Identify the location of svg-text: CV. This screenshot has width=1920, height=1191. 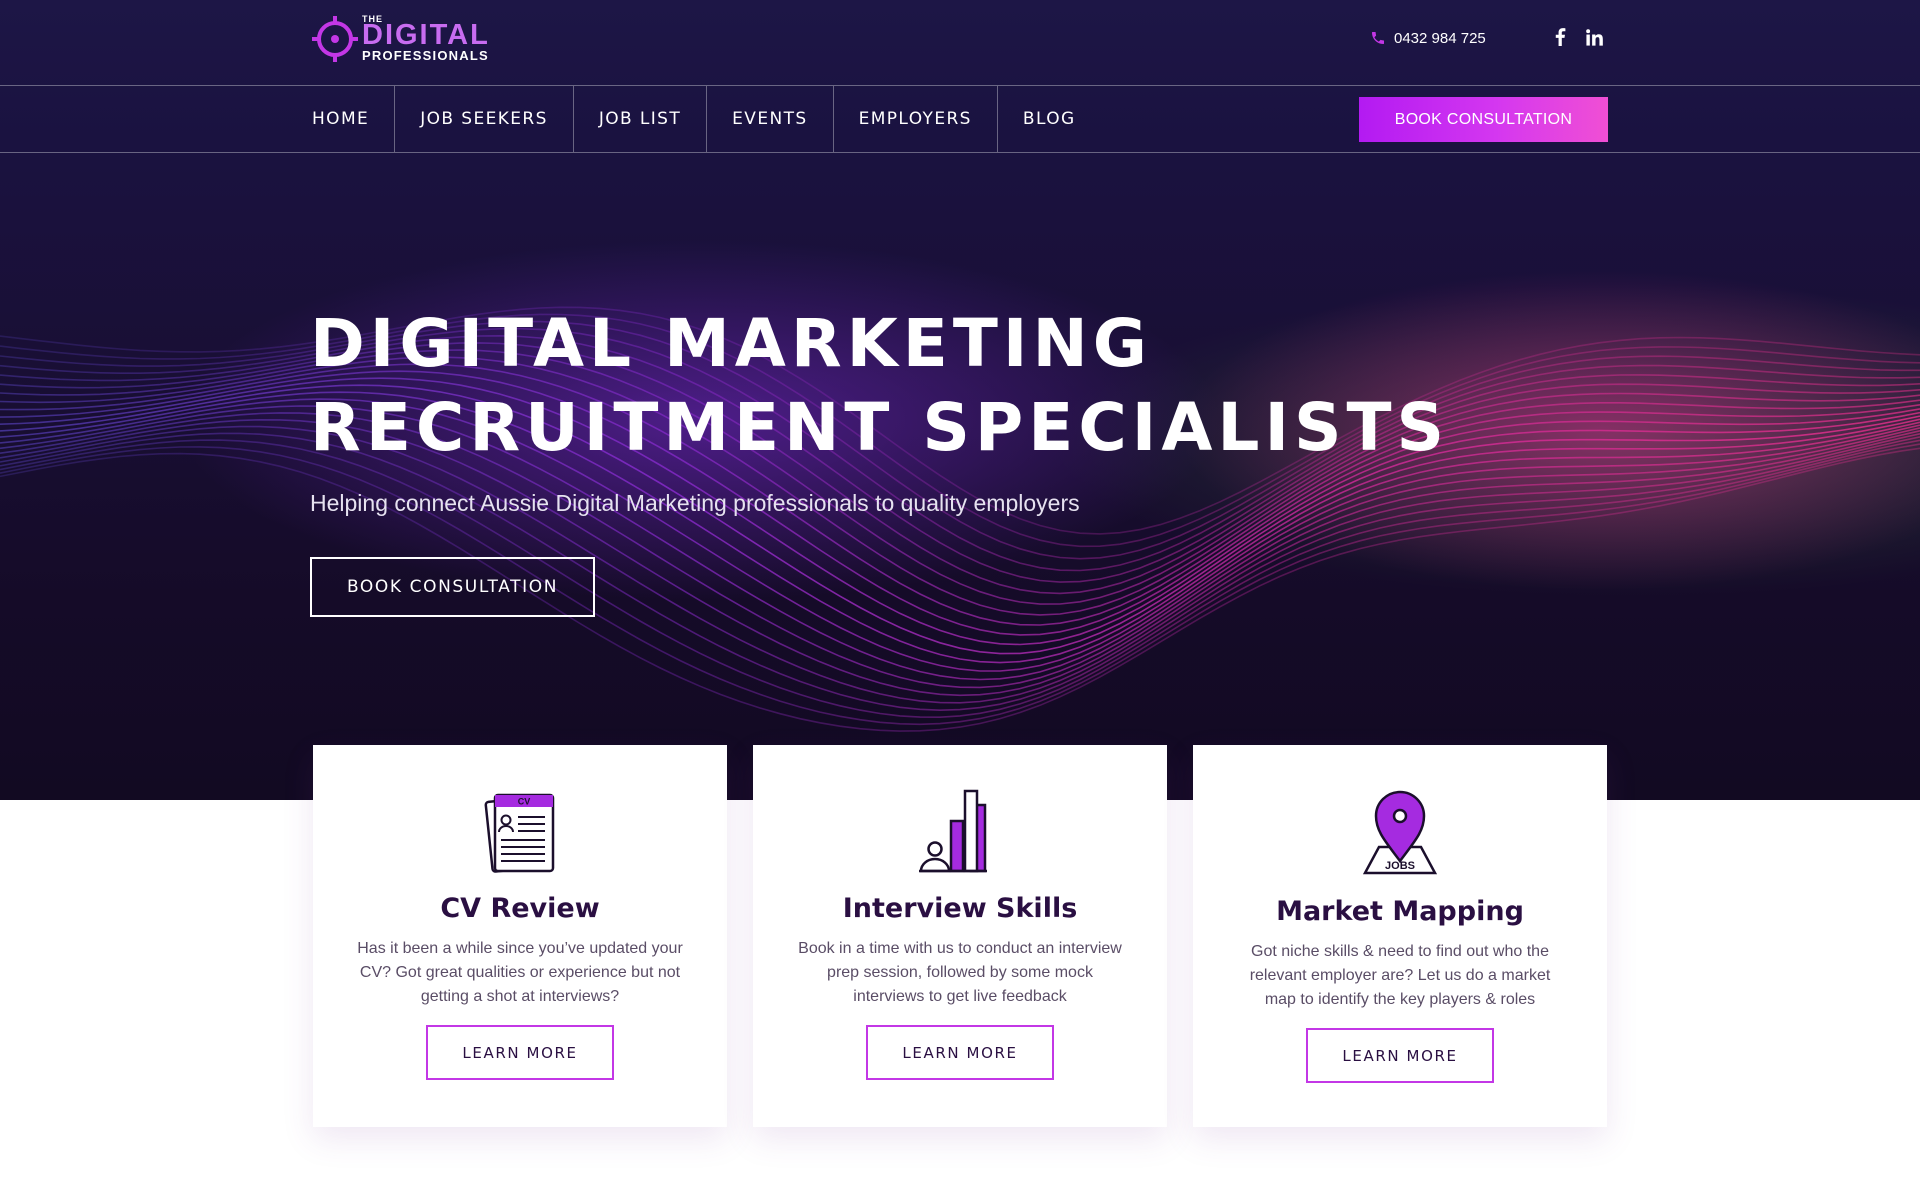
(524, 802).